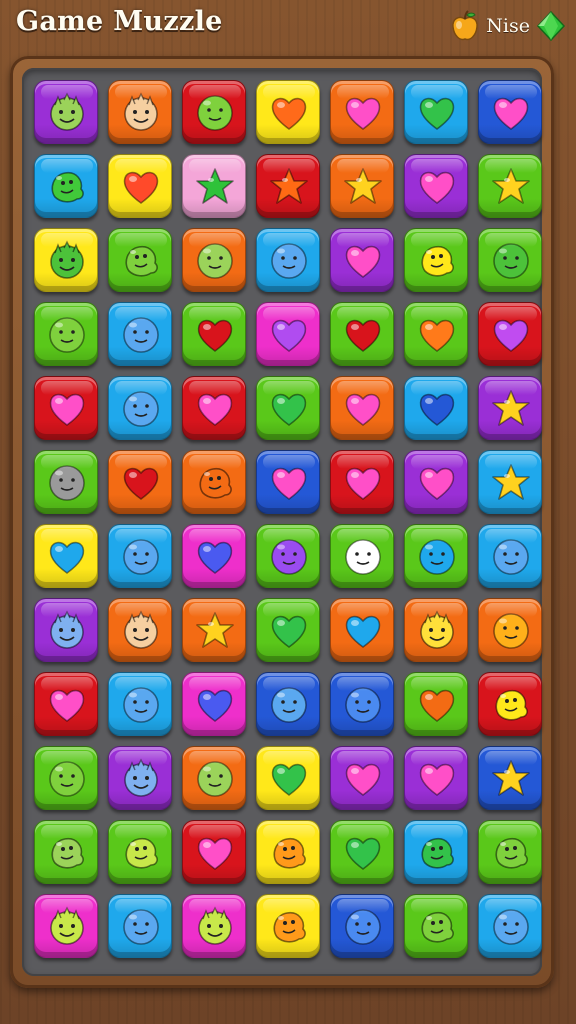 This screenshot has height=1024, width=576. I want to click on creature-icon, so click(67, 853).